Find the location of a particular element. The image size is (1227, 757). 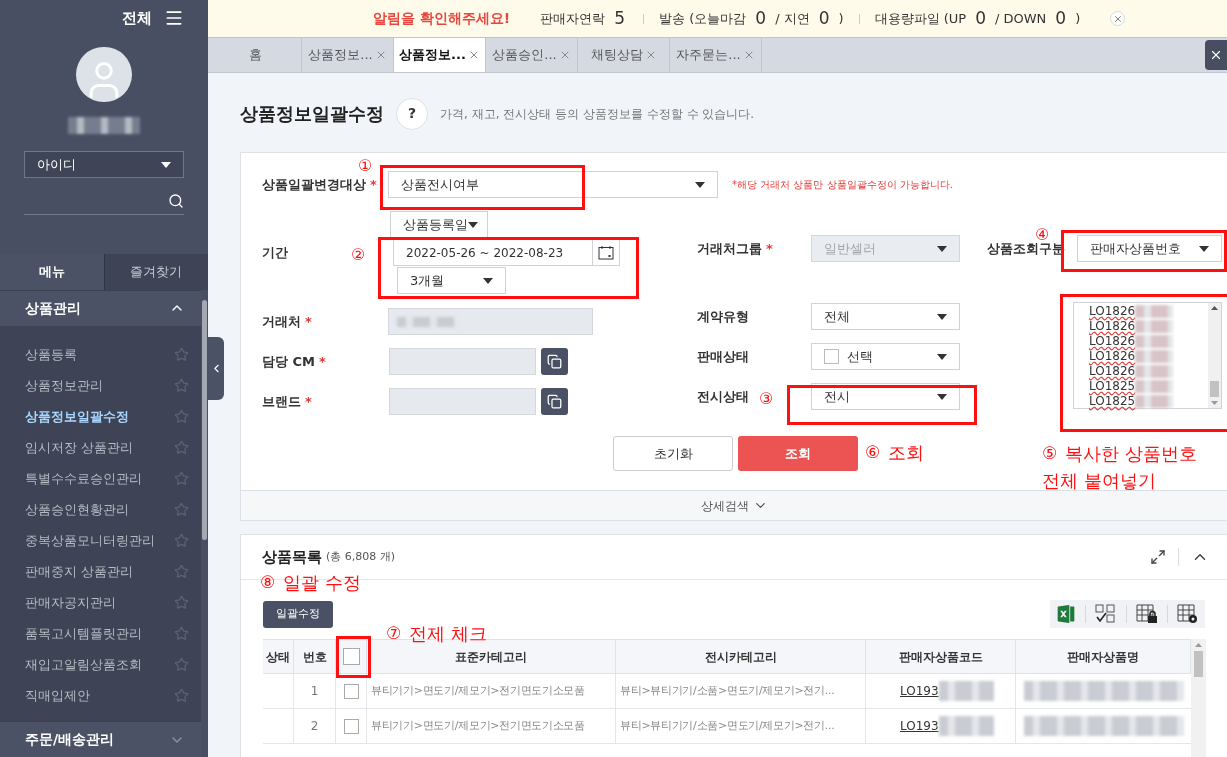

all-menu-label: 전체 is located at coordinates (137, 18).